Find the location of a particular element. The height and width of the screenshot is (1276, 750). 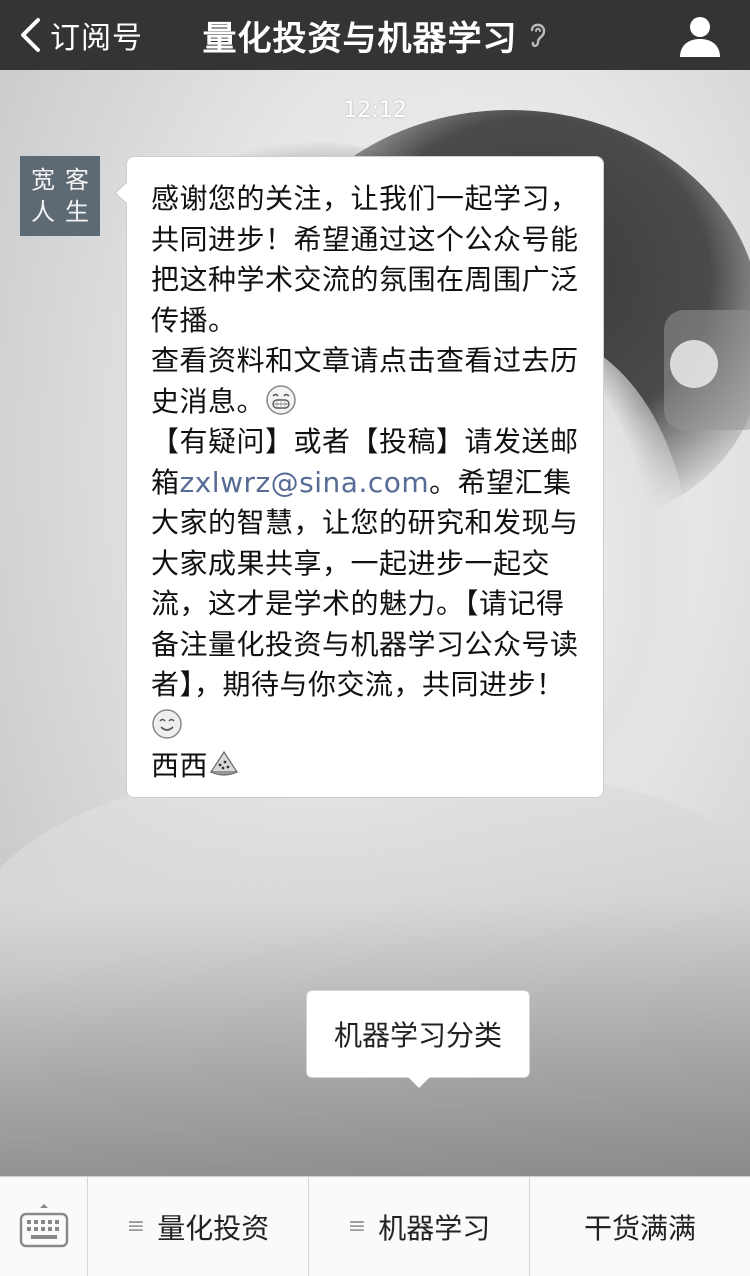

menu-item-dry-goods: 干货满满 is located at coordinates (640, 1226).